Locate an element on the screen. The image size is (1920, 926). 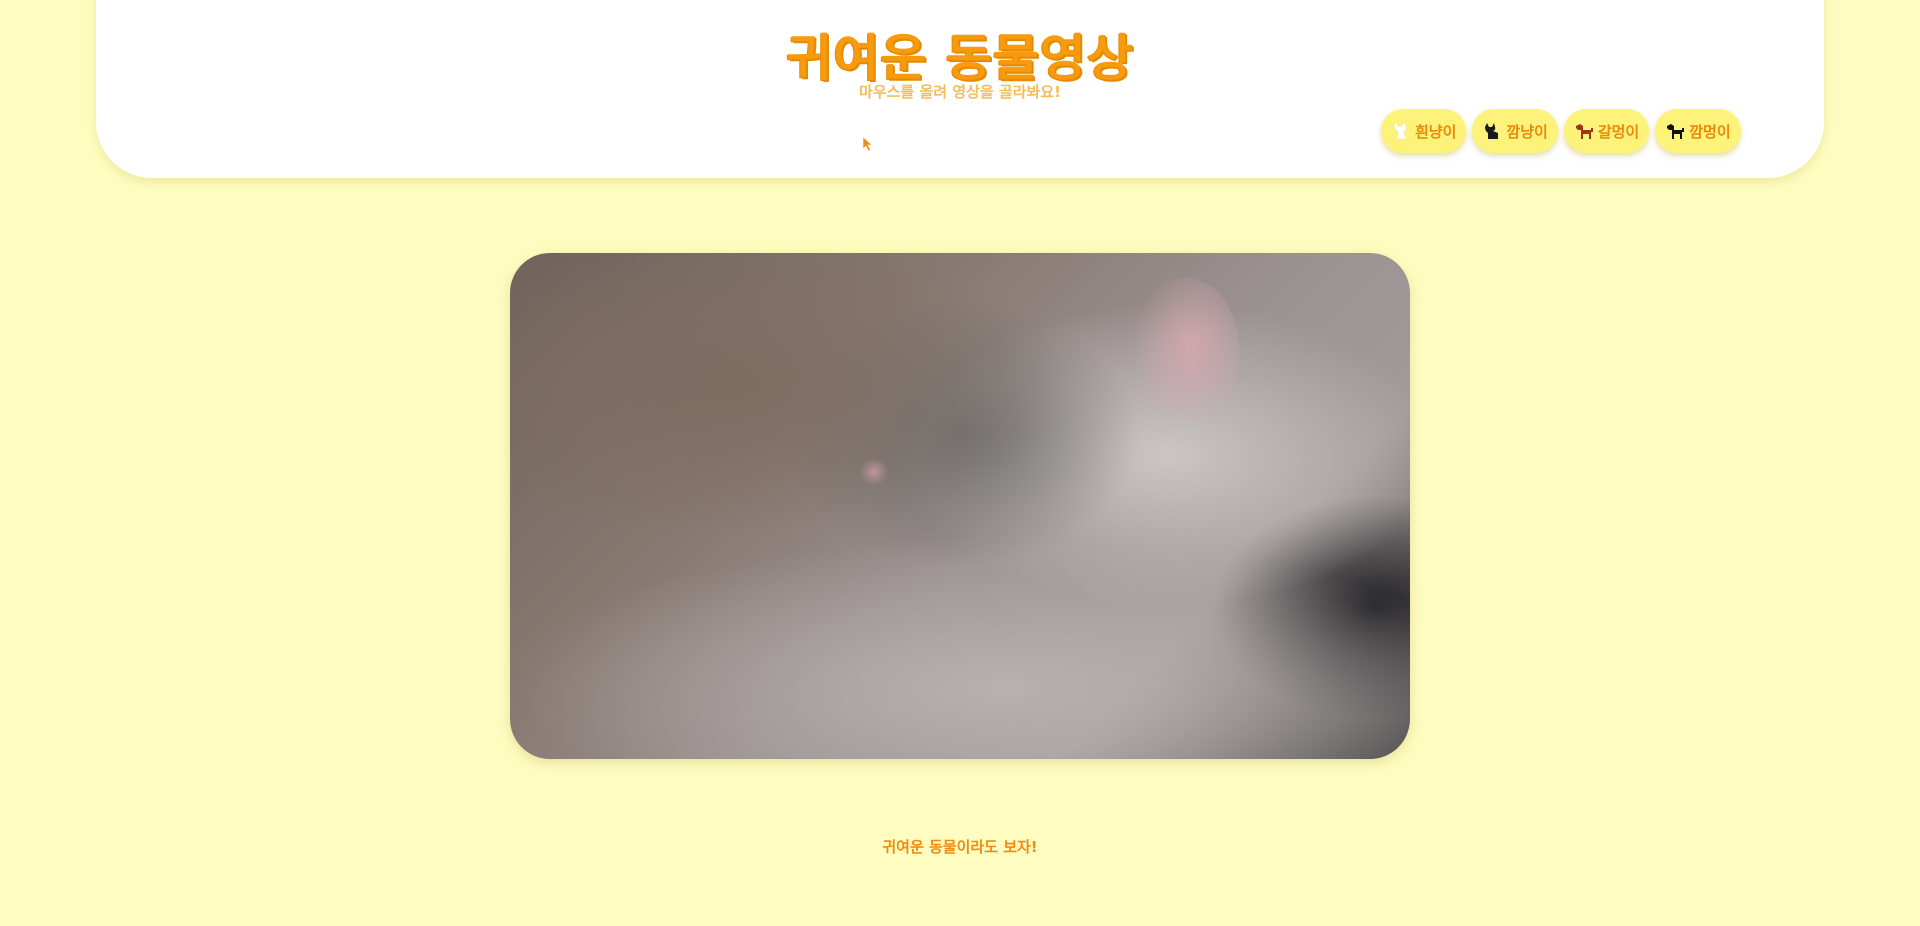
cat-nose is located at coordinates (874, 472).